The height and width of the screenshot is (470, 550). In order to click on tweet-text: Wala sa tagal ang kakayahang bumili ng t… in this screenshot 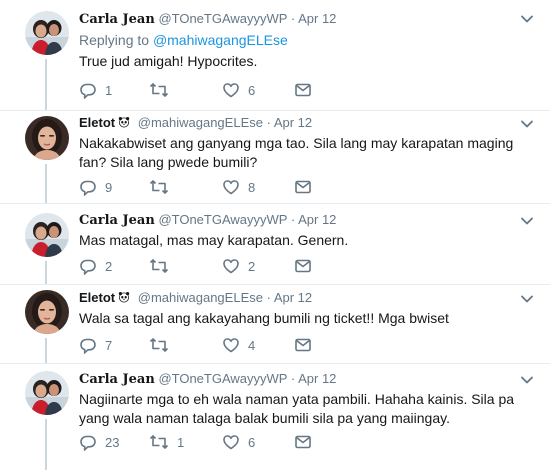, I will do `click(264, 318)`.